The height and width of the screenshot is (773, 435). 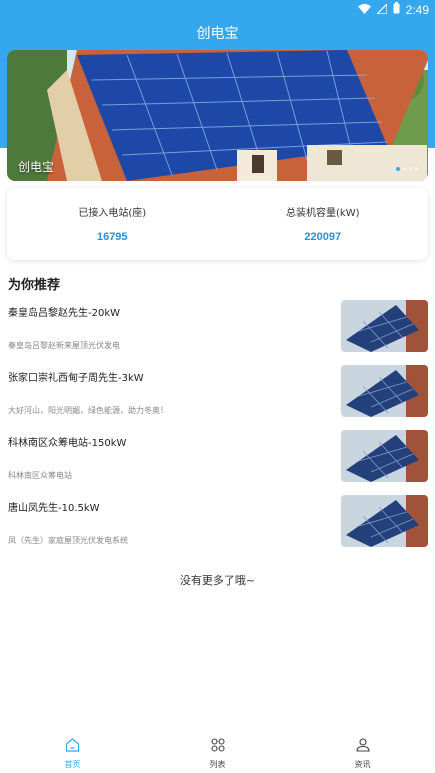 What do you see at coordinates (54, 508) in the screenshot?
I see `item-title: 唐山凤先生-10.5kW` at bounding box center [54, 508].